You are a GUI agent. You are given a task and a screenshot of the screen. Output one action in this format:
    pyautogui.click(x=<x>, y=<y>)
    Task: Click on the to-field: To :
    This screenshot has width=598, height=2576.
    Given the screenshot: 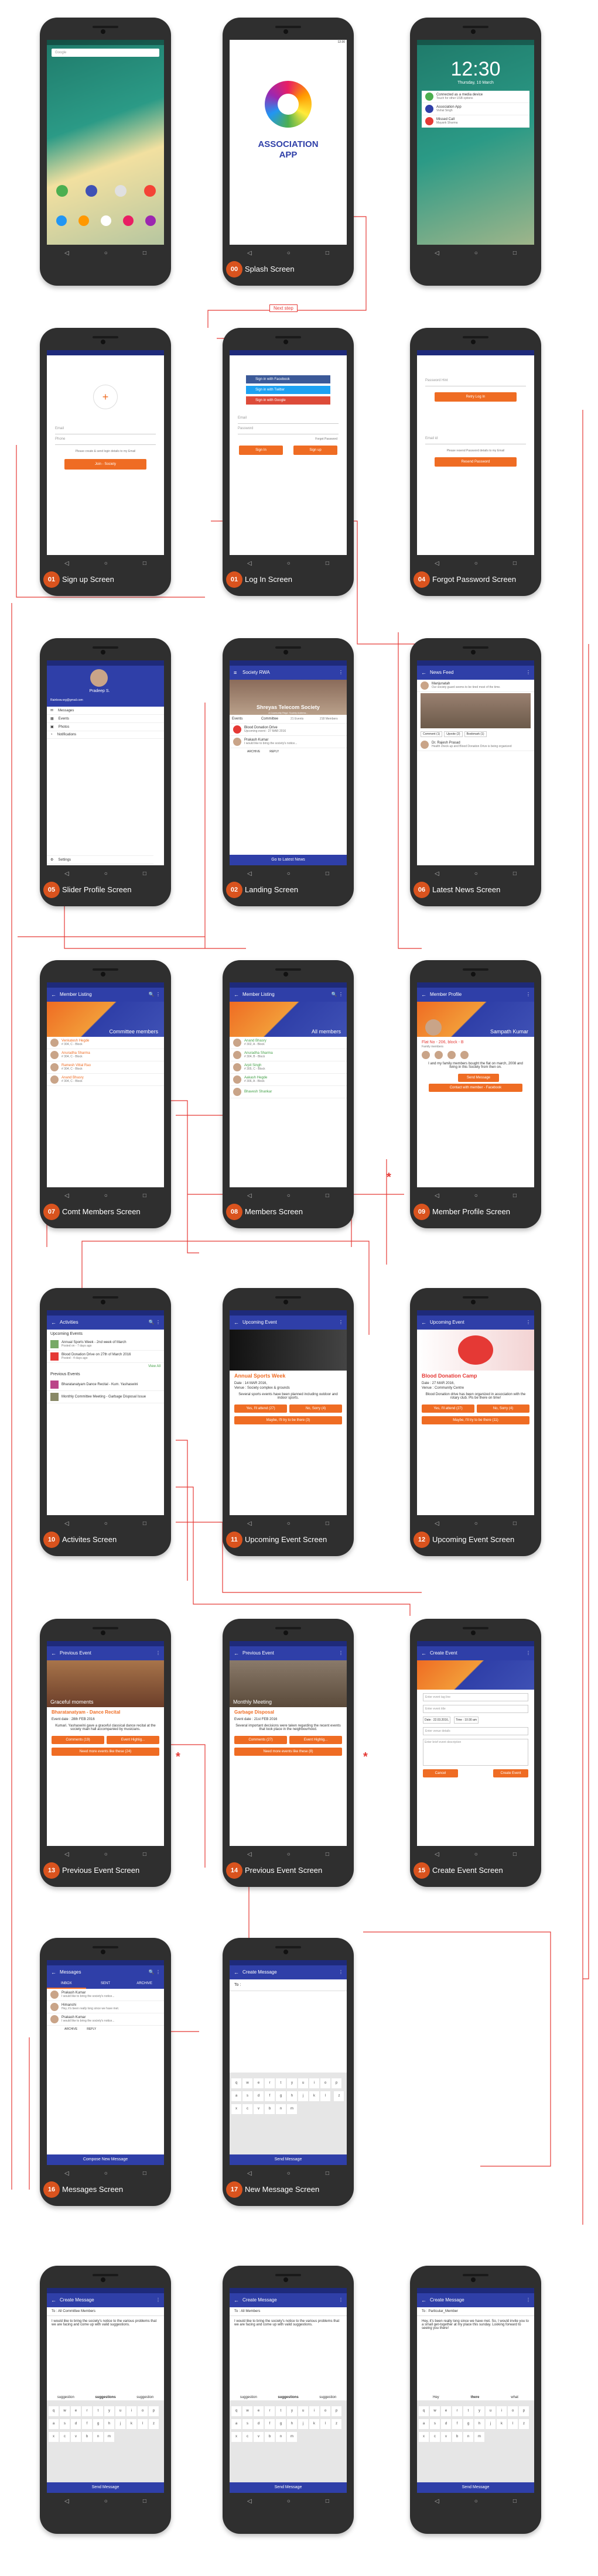 What is the action you would take?
    pyautogui.click(x=289, y=1985)
    